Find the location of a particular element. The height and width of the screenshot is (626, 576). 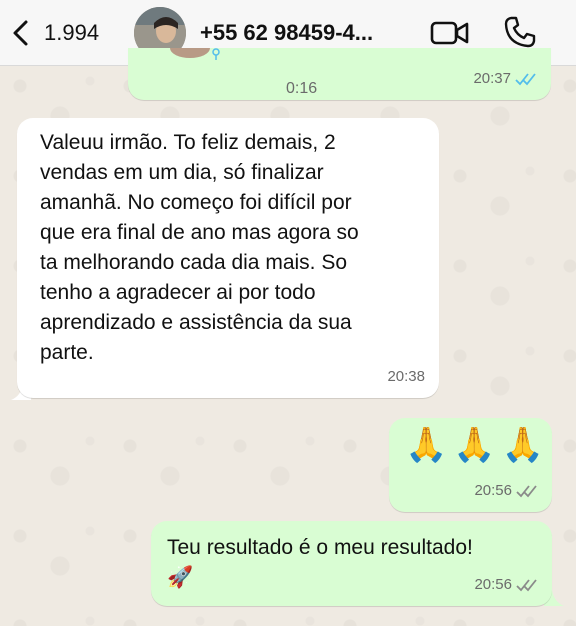

chevron-left-icon is located at coordinates (20, 33).